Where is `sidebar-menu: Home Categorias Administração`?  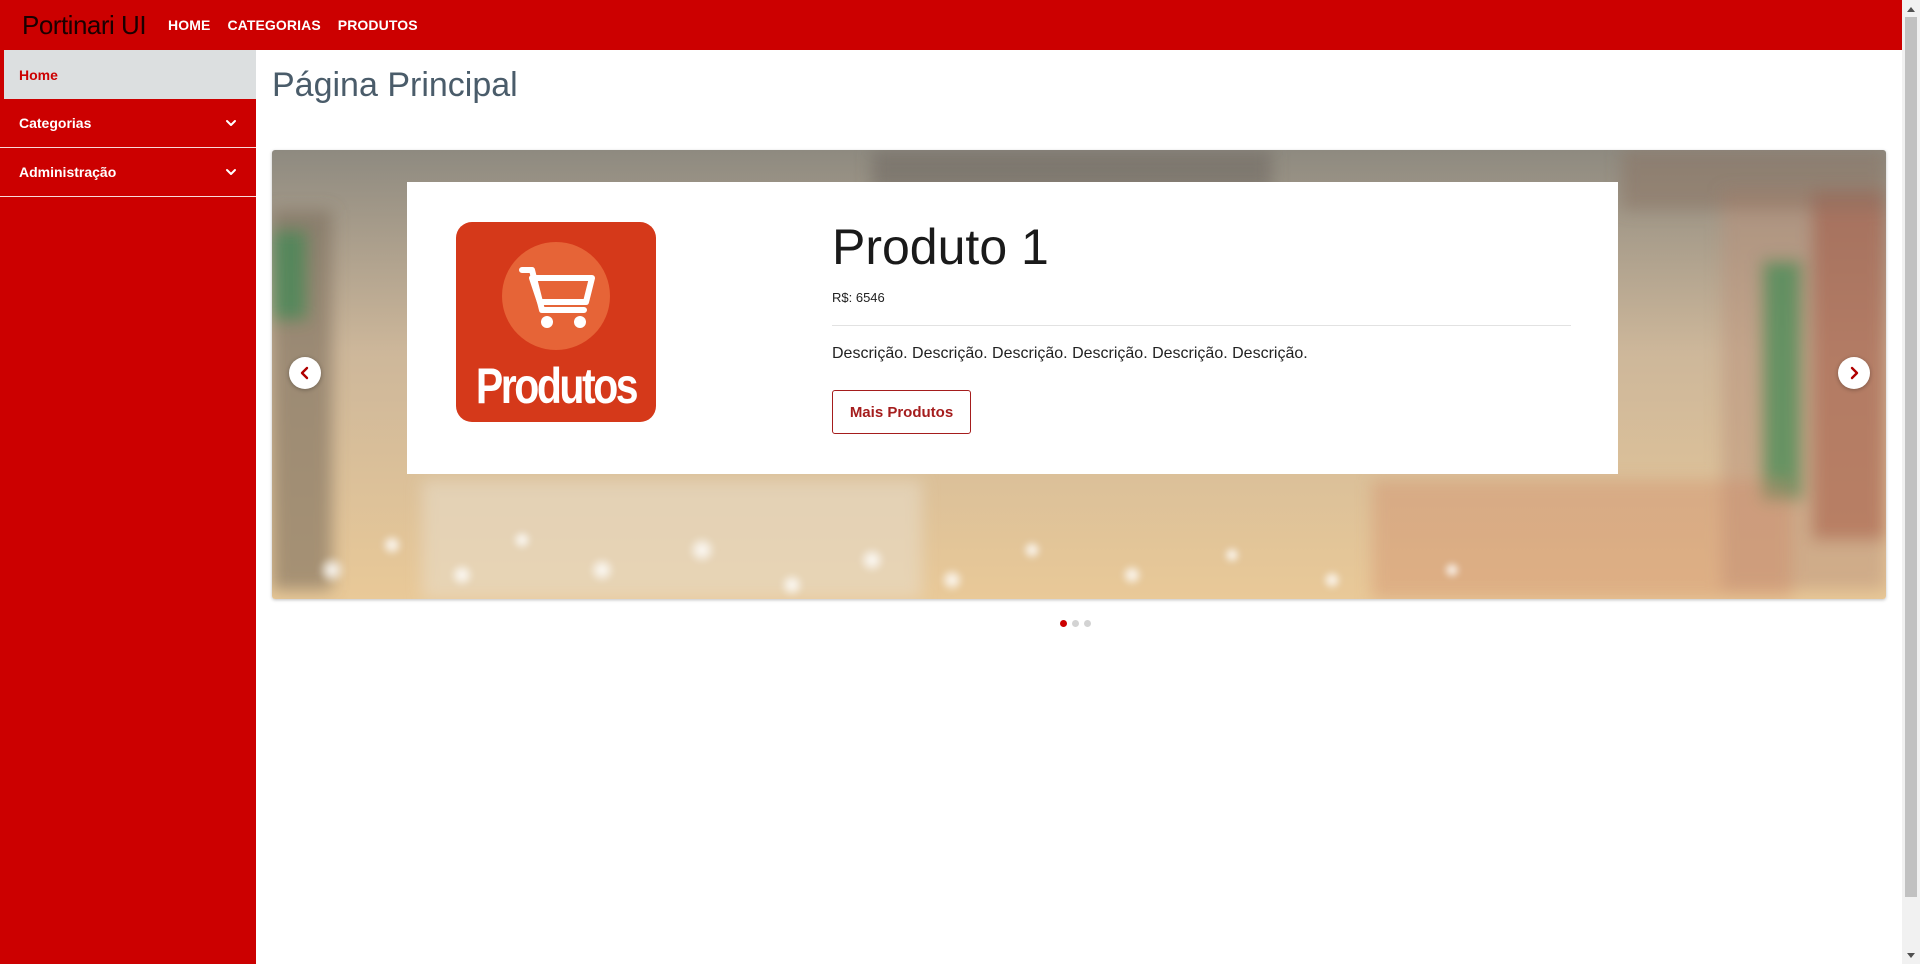
sidebar-menu: Home Categorias Administração is located at coordinates (128, 507).